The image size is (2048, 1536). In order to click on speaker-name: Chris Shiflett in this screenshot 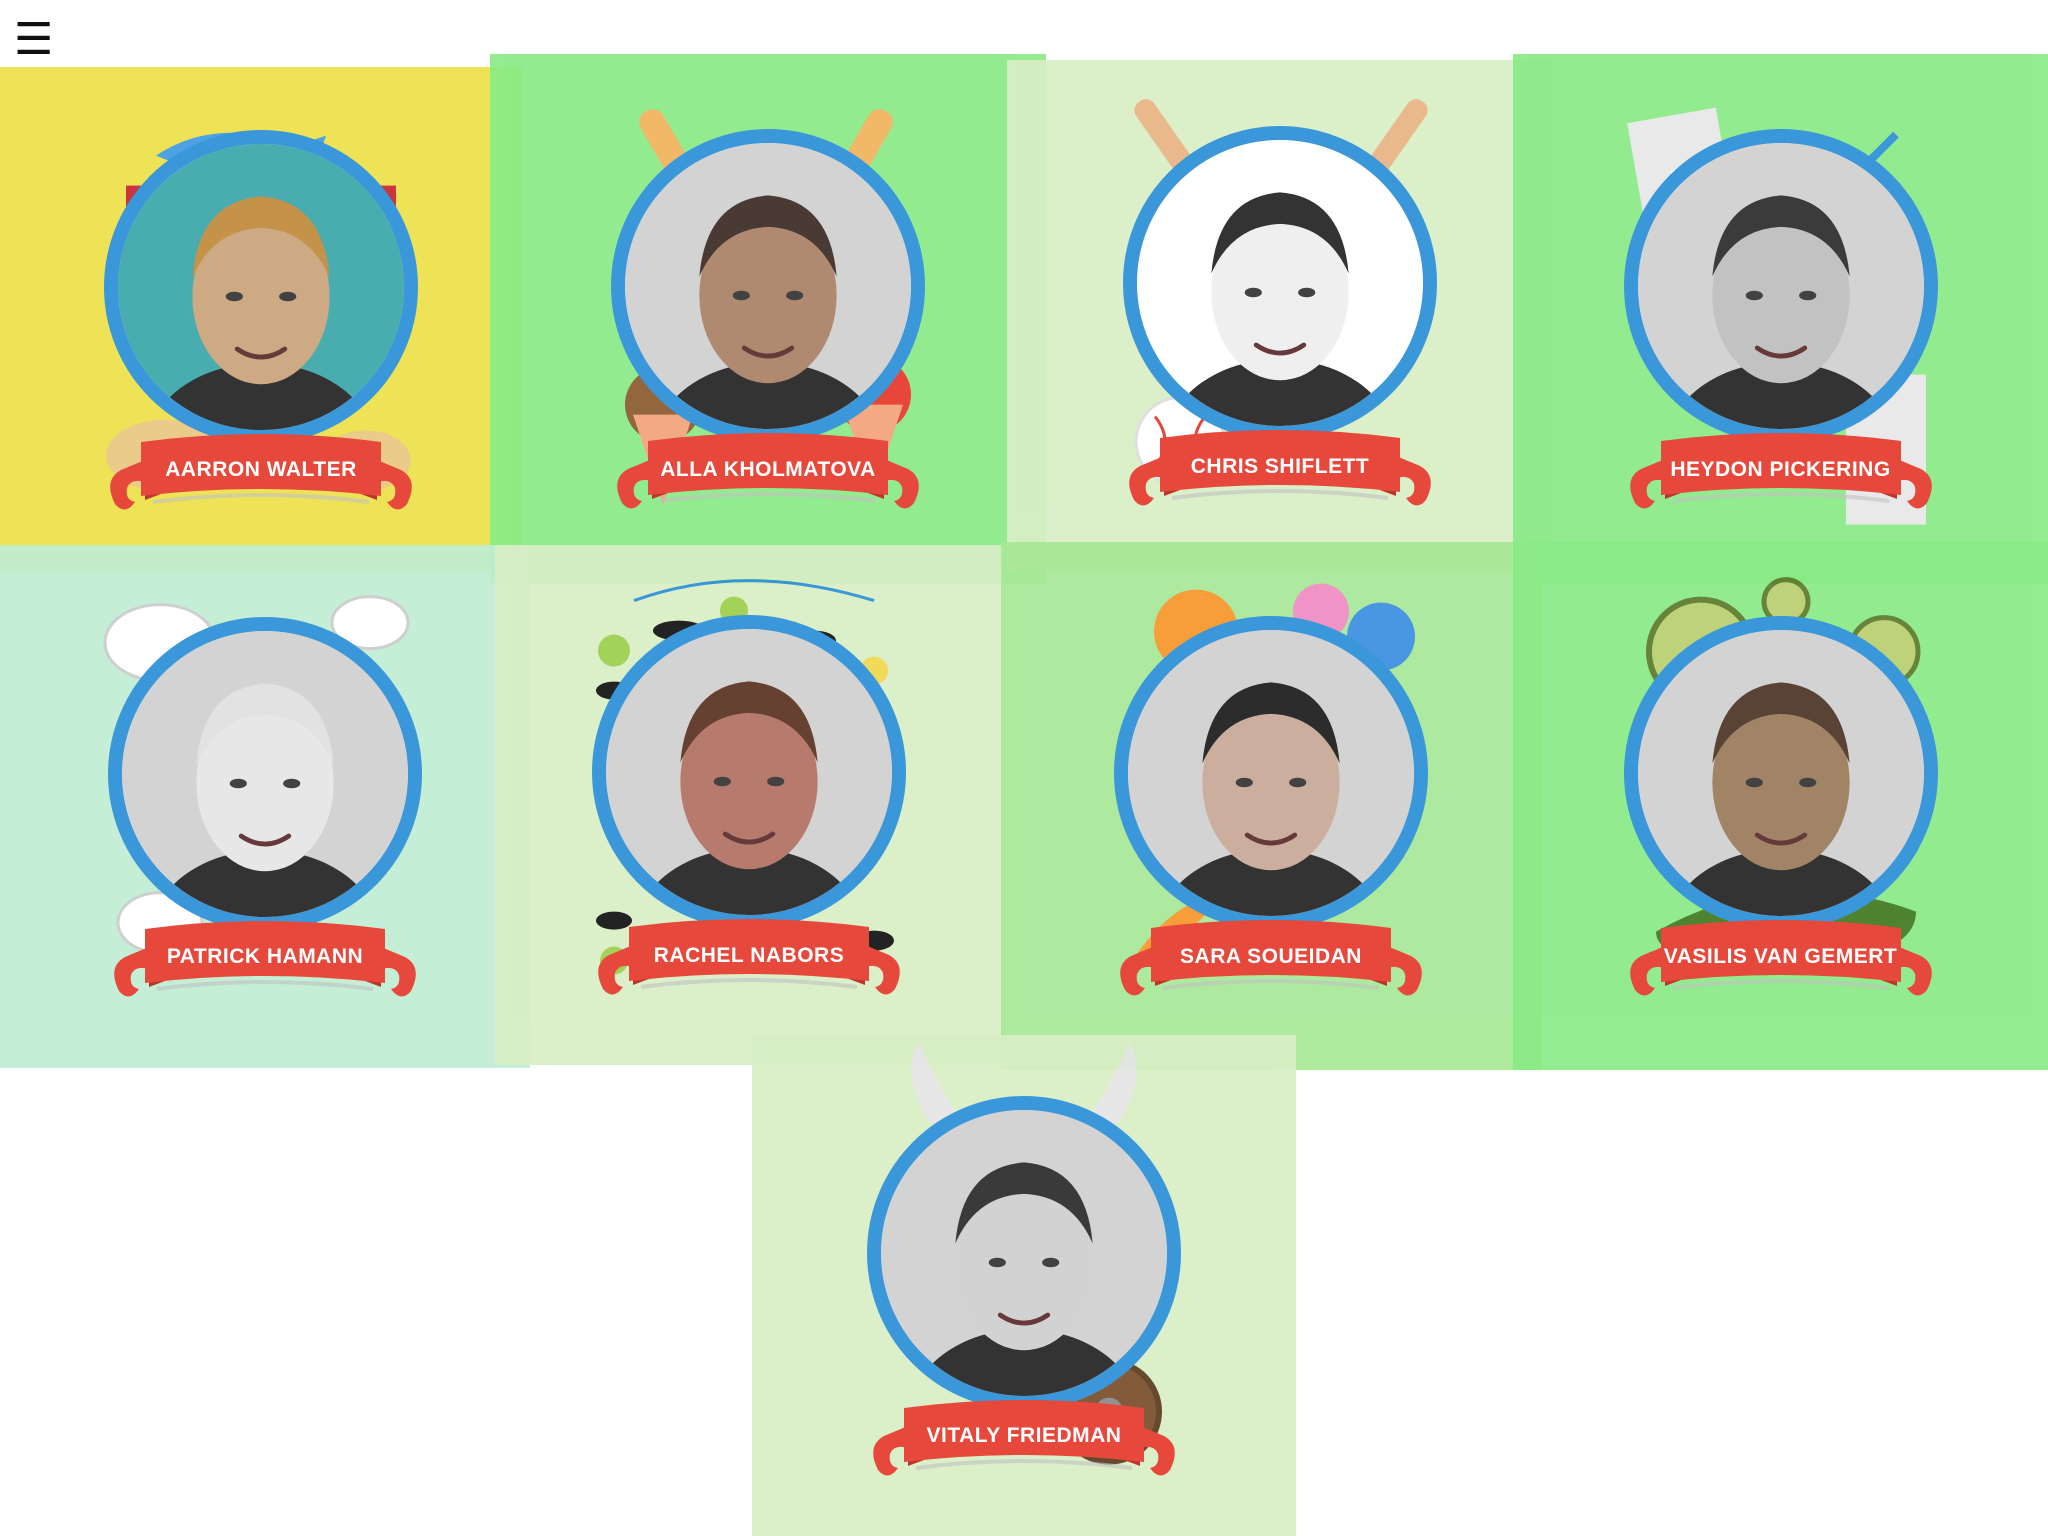, I will do `click(1280, 466)`.